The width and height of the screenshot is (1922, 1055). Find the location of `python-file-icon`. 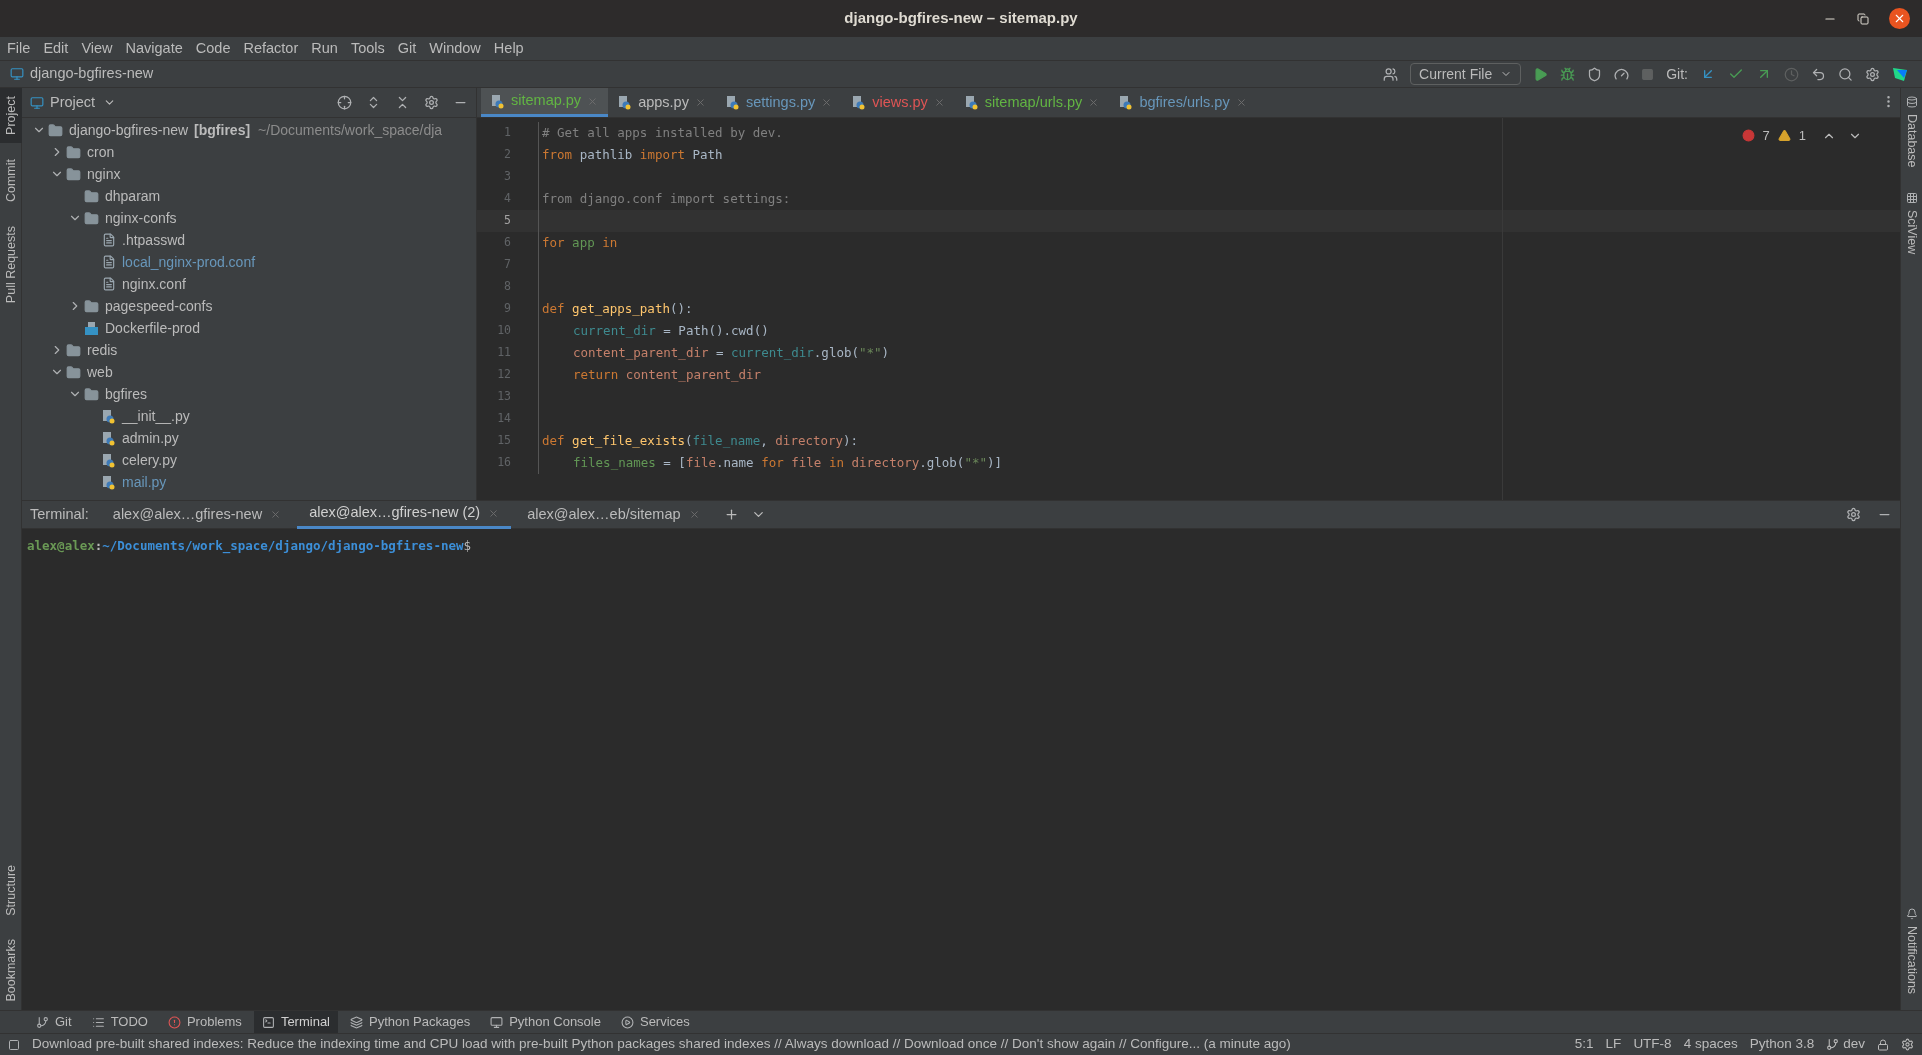

python-file-icon is located at coordinates (109, 460).